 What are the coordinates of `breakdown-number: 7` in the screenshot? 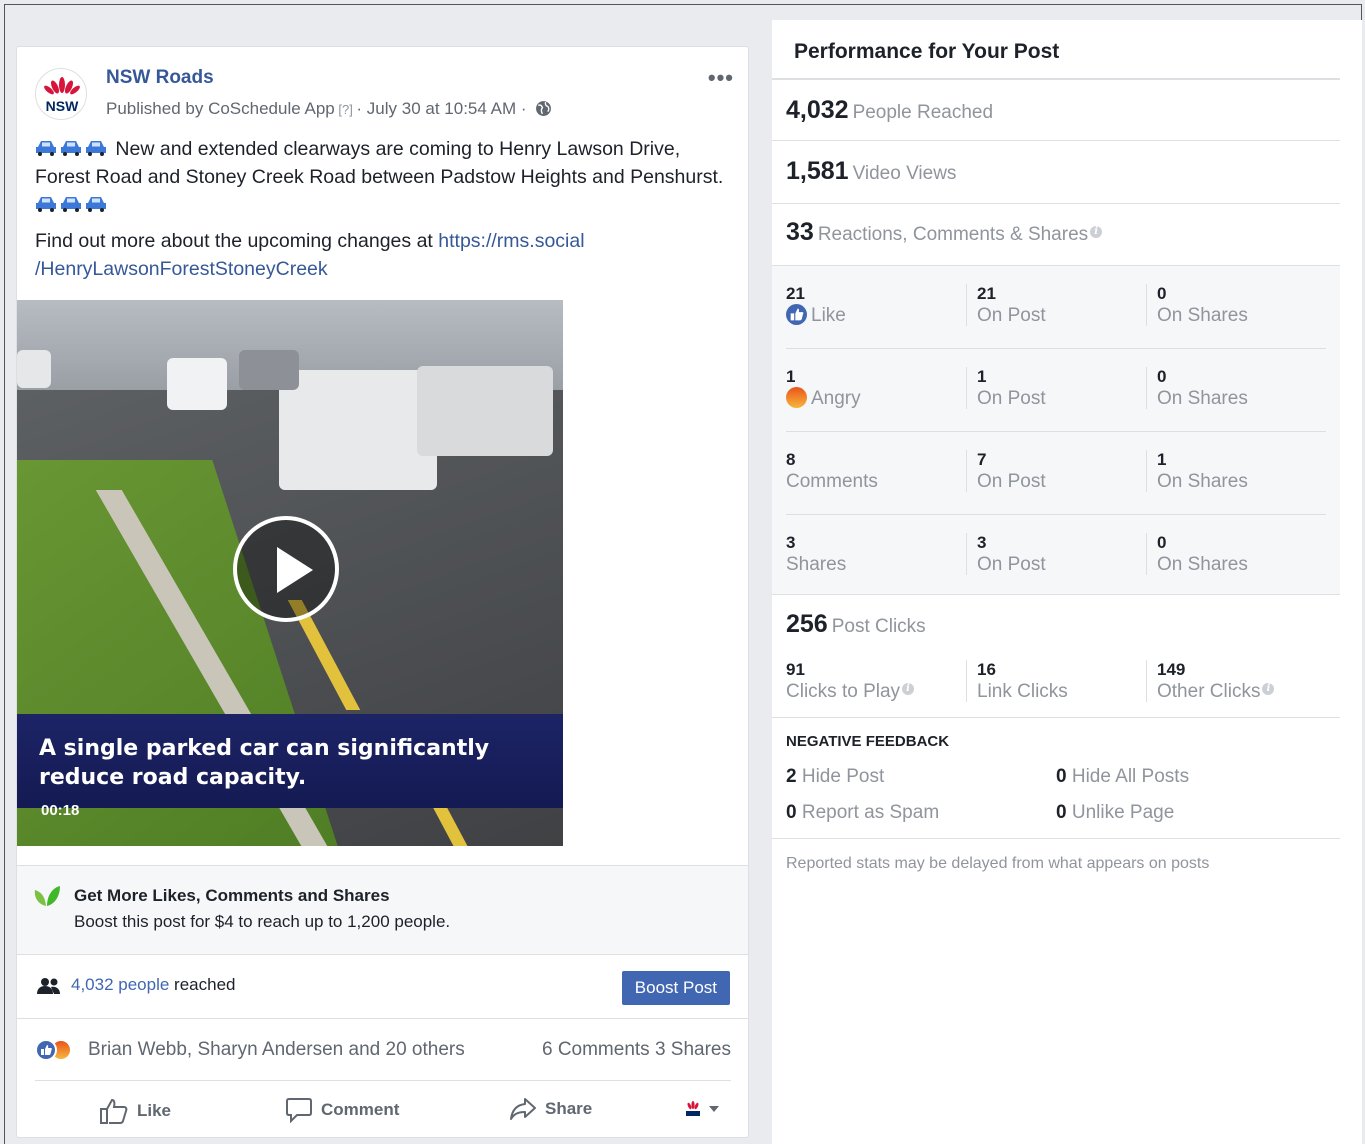 It's located at (982, 459).